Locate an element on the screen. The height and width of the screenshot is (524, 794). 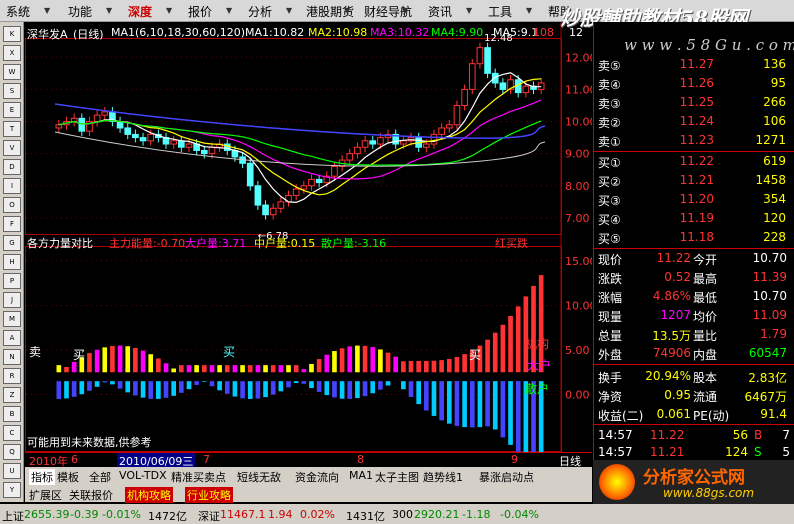
ma-params: MA1(6,10,18,30,60,120) is located at coordinates (178, 32).